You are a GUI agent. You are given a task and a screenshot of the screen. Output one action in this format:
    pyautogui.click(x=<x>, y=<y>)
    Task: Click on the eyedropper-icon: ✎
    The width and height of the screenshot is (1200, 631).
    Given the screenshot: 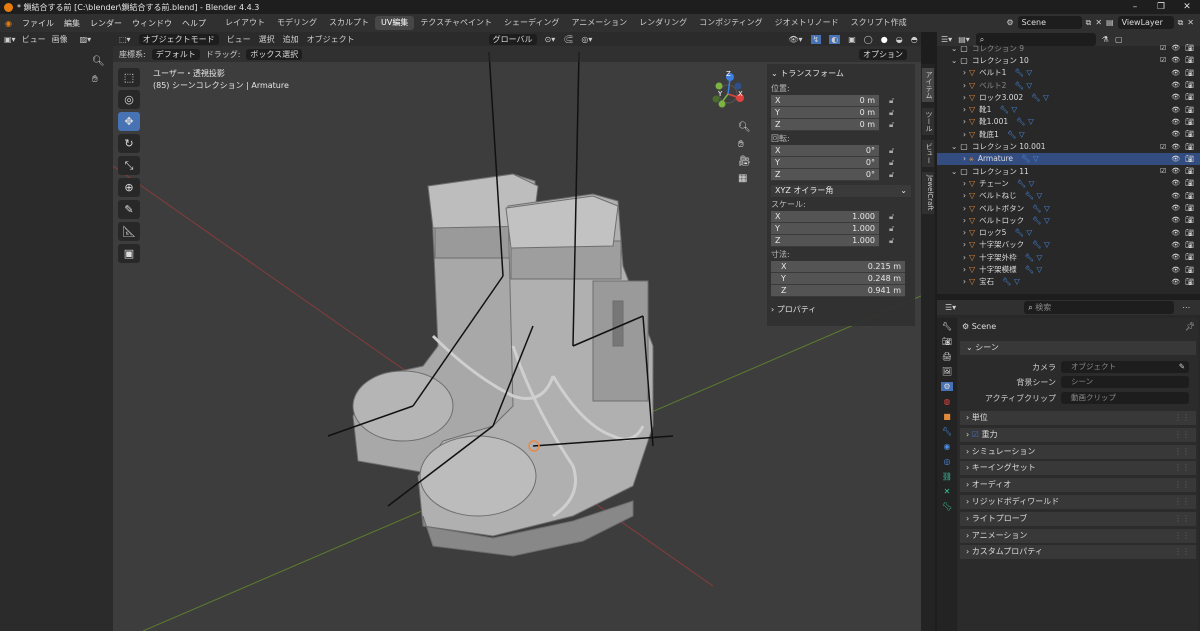 What is the action you would take?
    pyautogui.click(x=1182, y=367)
    